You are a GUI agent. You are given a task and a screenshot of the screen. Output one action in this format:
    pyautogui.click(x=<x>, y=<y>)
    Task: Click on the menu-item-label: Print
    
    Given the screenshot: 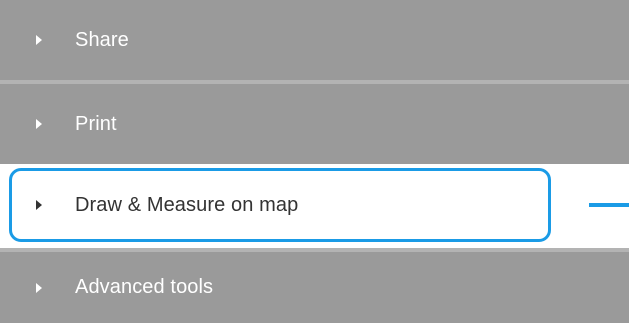 What is the action you would take?
    pyautogui.click(x=96, y=123)
    